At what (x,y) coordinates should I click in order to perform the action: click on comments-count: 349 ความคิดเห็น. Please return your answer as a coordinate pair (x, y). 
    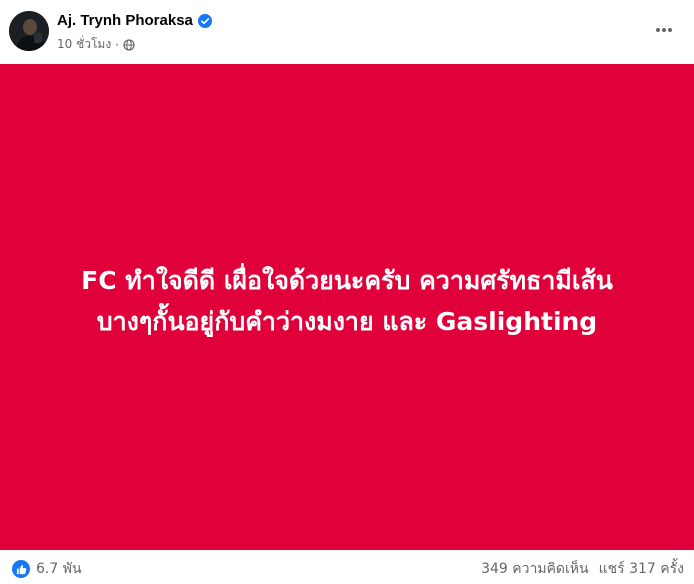
    Looking at the image, I should click on (535, 569).